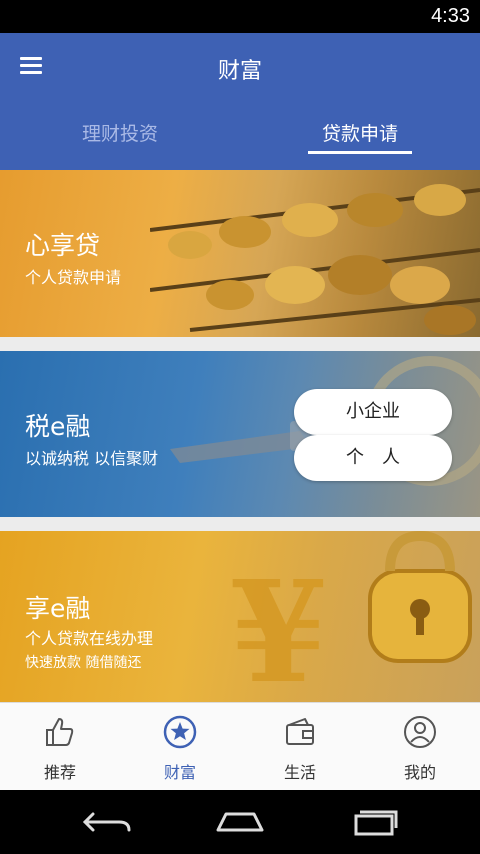  What do you see at coordinates (373, 412) in the screenshot?
I see `small-business-button: 小企业` at bounding box center [373, 412].